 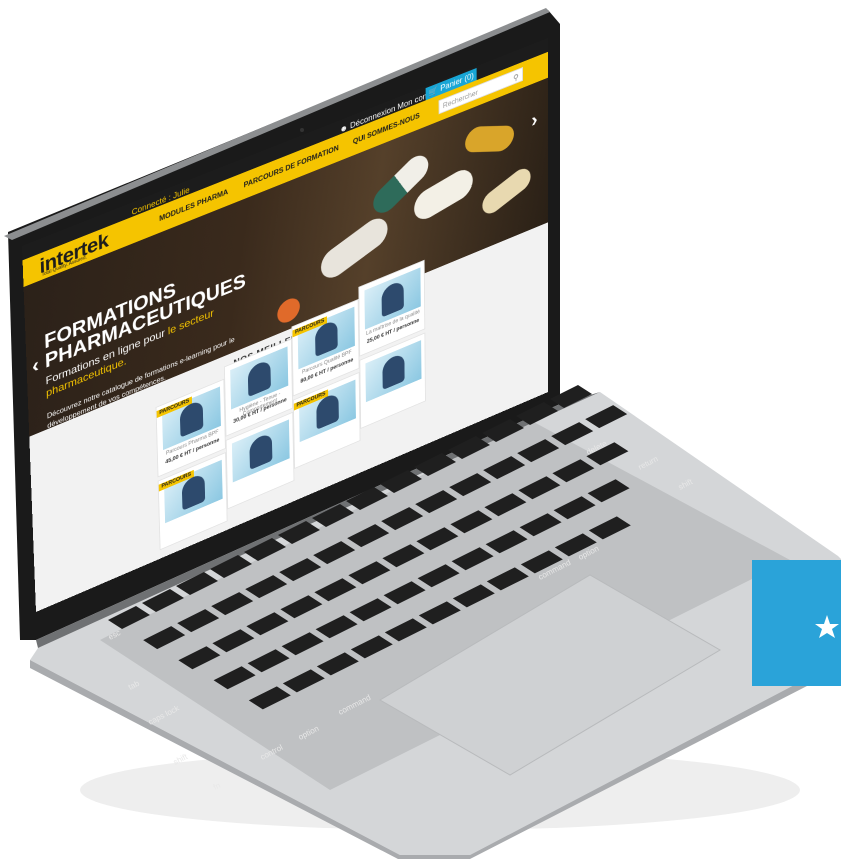 What do you see at coordinates (506, 191) in the screenshot?
I see `pill-beige` at bounding box center [506, 191].